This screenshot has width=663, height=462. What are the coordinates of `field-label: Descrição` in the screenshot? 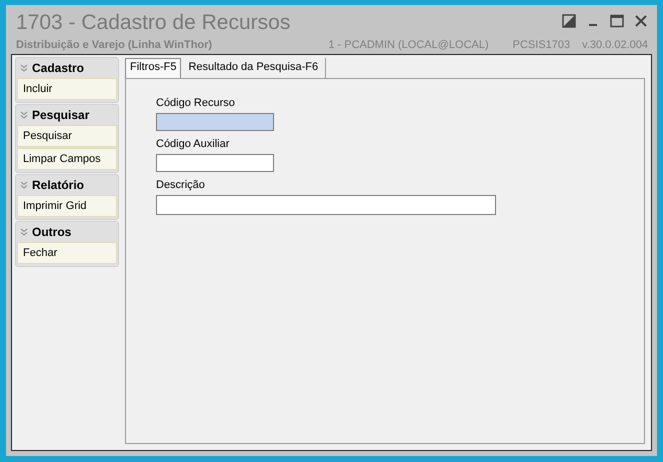 It's located at (180, 185).